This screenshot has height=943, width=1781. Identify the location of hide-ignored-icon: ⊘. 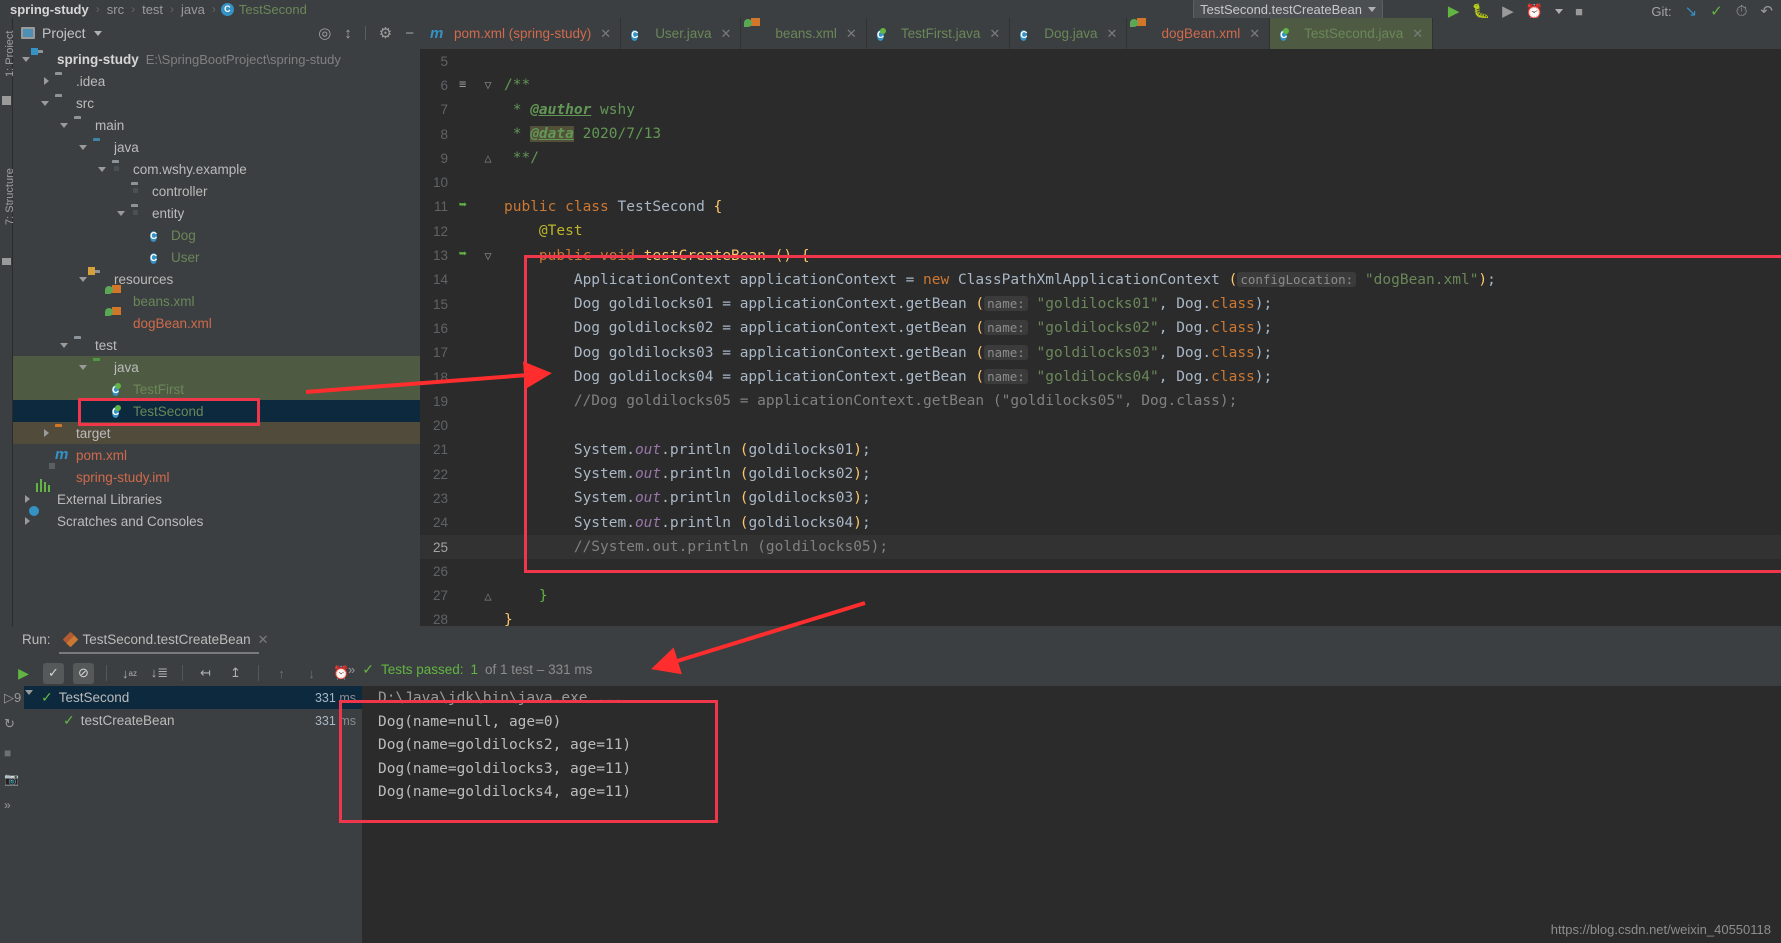
(83, 673).